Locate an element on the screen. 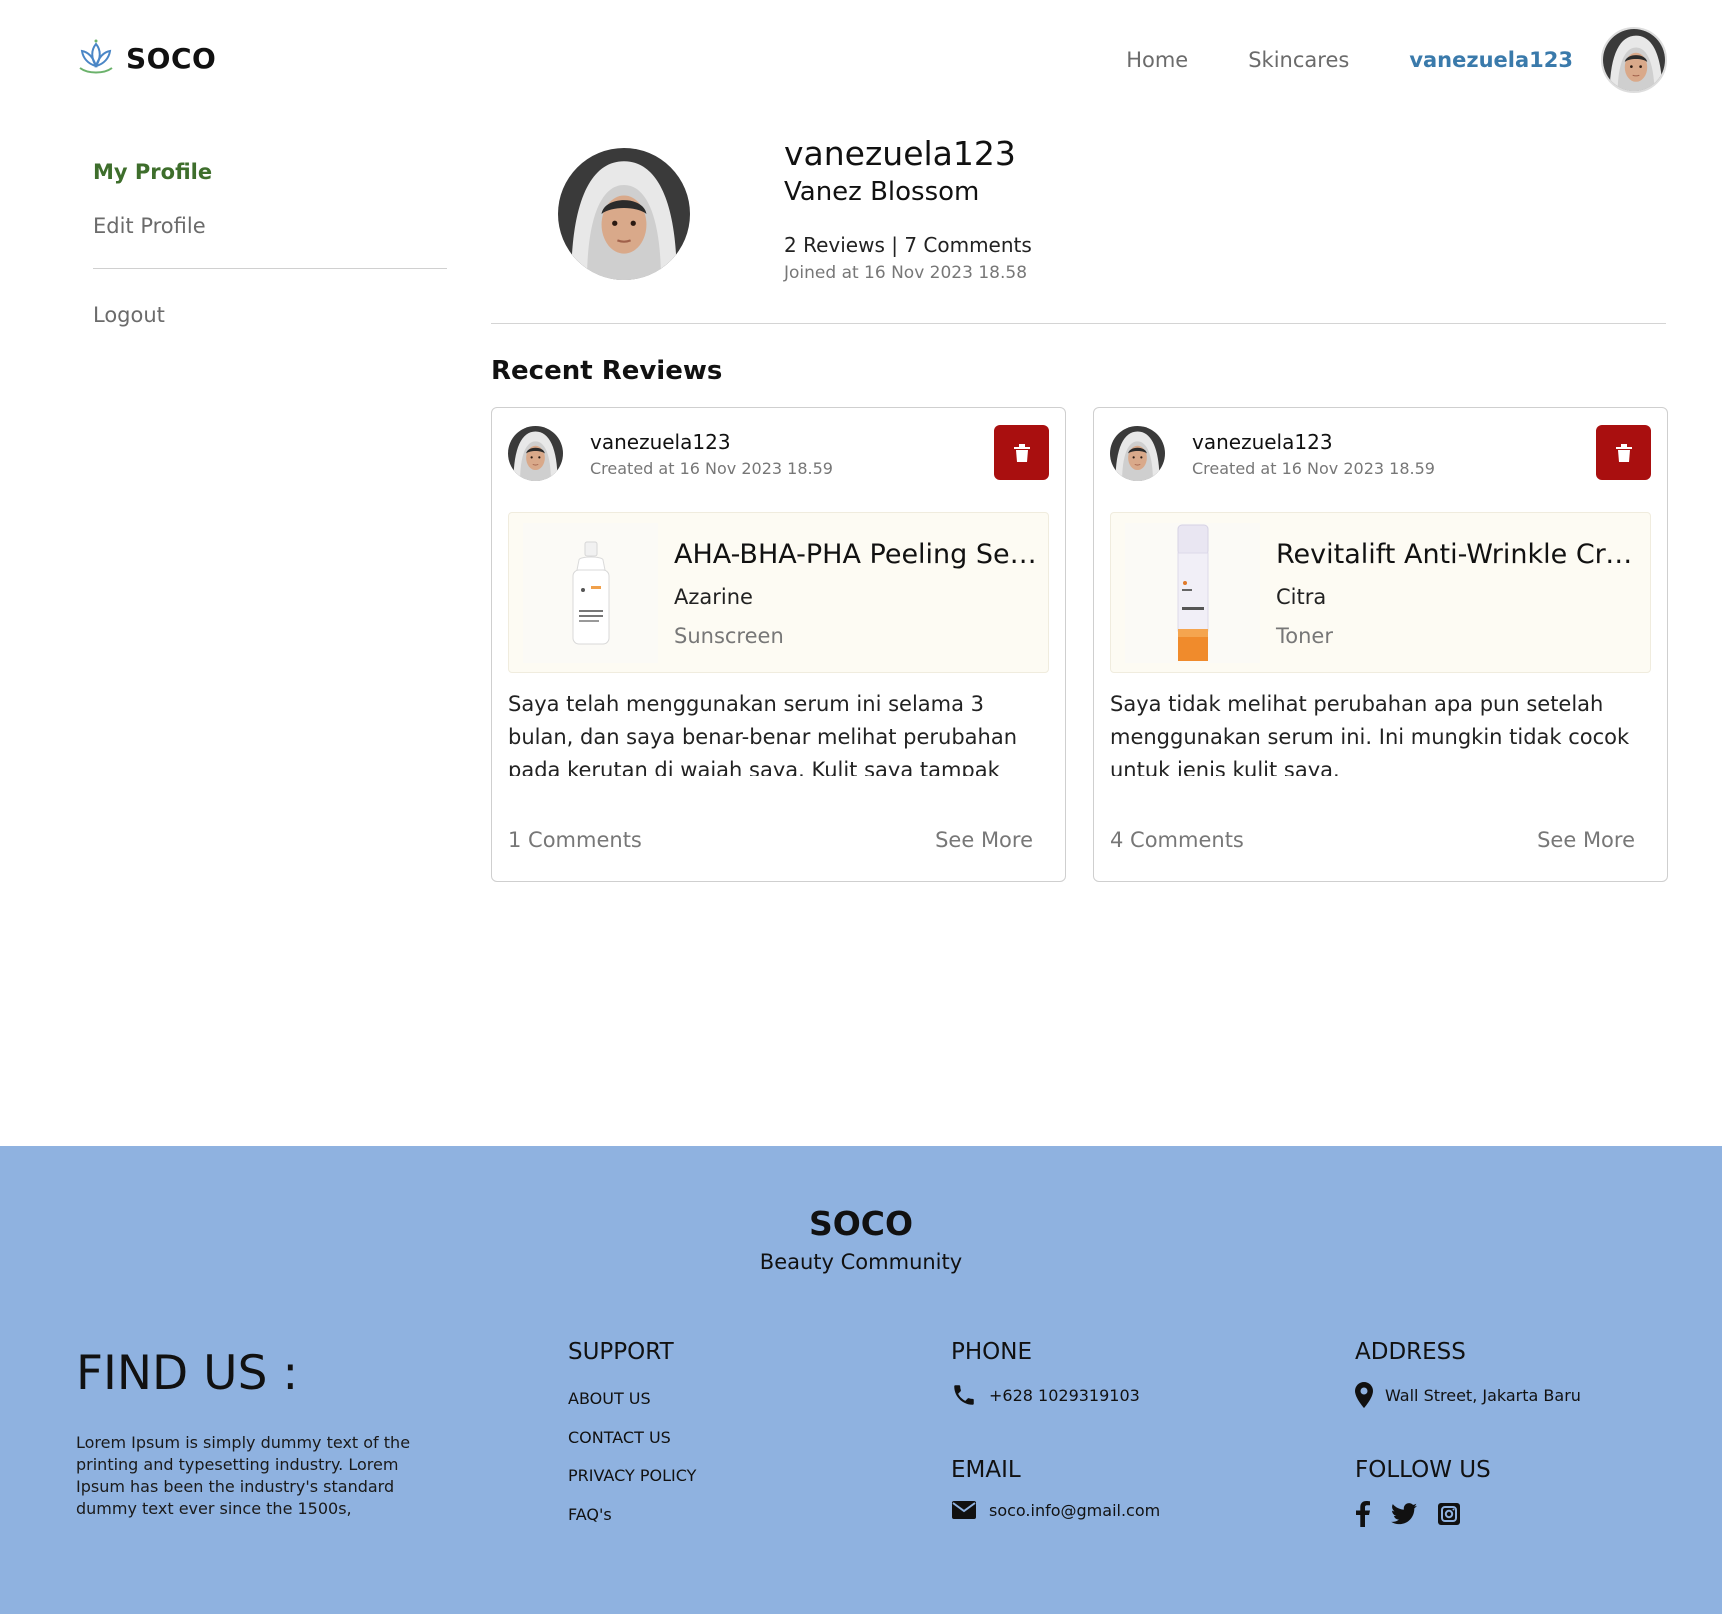 This screenshot has height=1614, width=1722. brand: SOCO is located at coordinates (146, 58).